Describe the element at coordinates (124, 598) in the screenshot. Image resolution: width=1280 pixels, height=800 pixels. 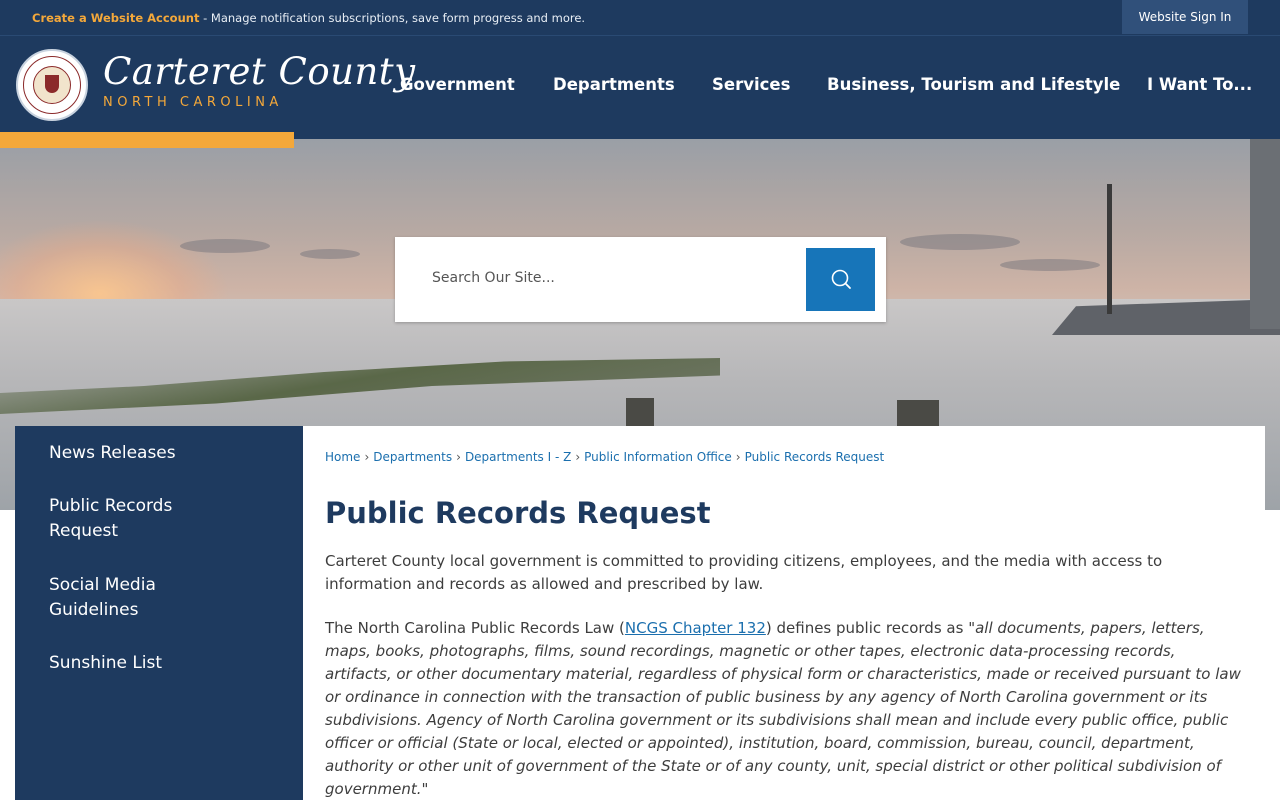
I see `sidebar-item-social-media-guidelines: Social Media Guidelines` at that location.